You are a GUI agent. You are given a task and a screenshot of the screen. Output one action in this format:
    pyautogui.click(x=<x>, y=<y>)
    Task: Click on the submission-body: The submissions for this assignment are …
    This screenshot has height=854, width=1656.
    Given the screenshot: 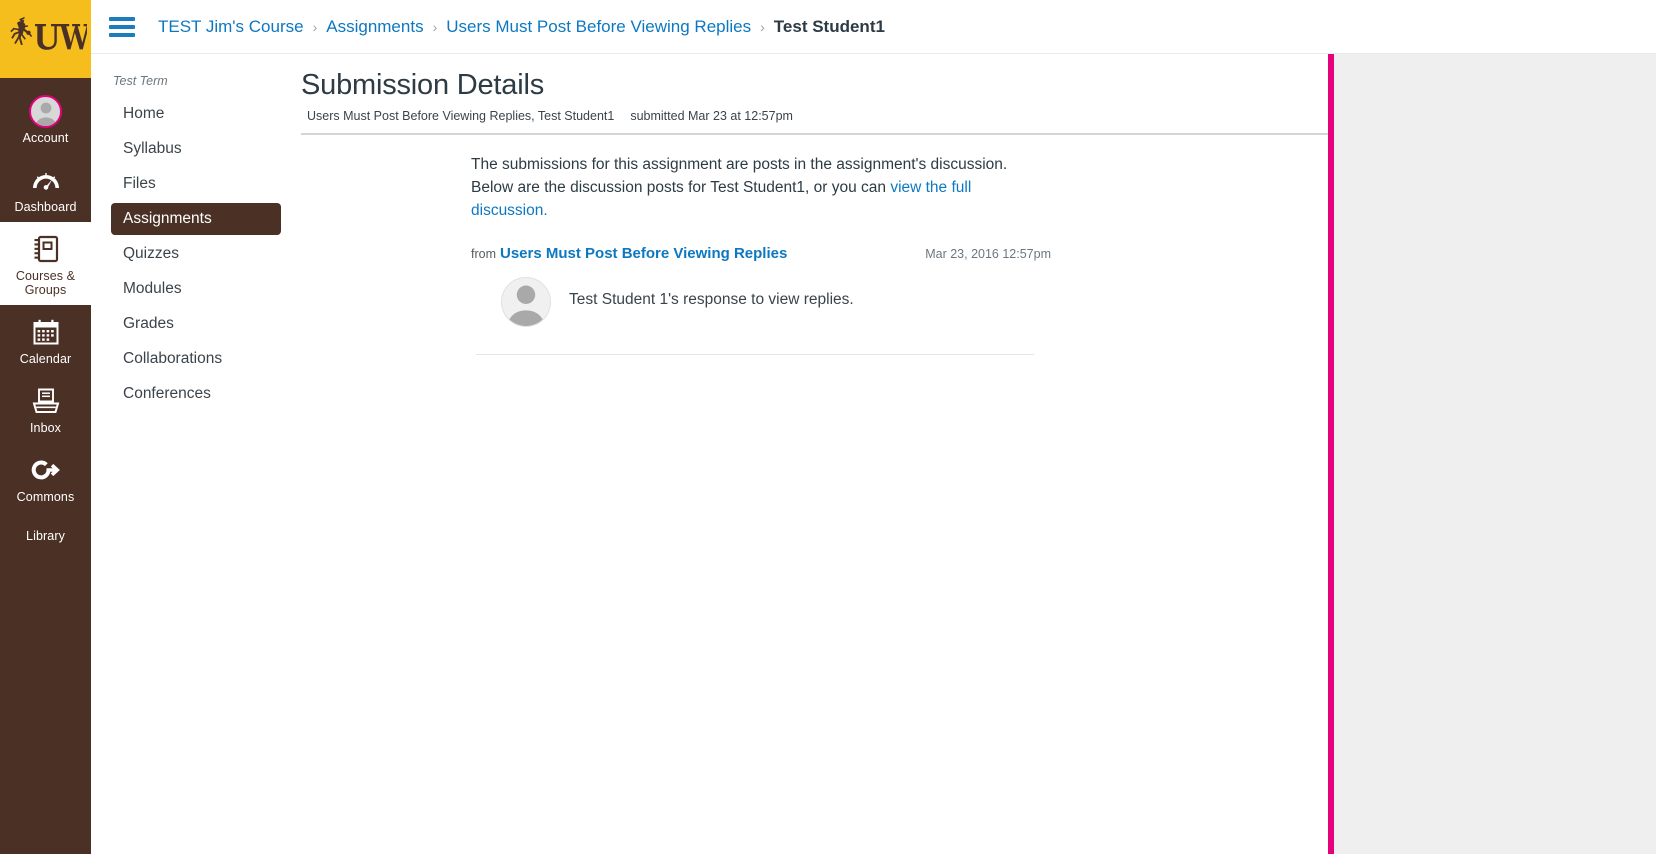 What is the action you would take?
    pyautogui.click(x=681, y=245)
    